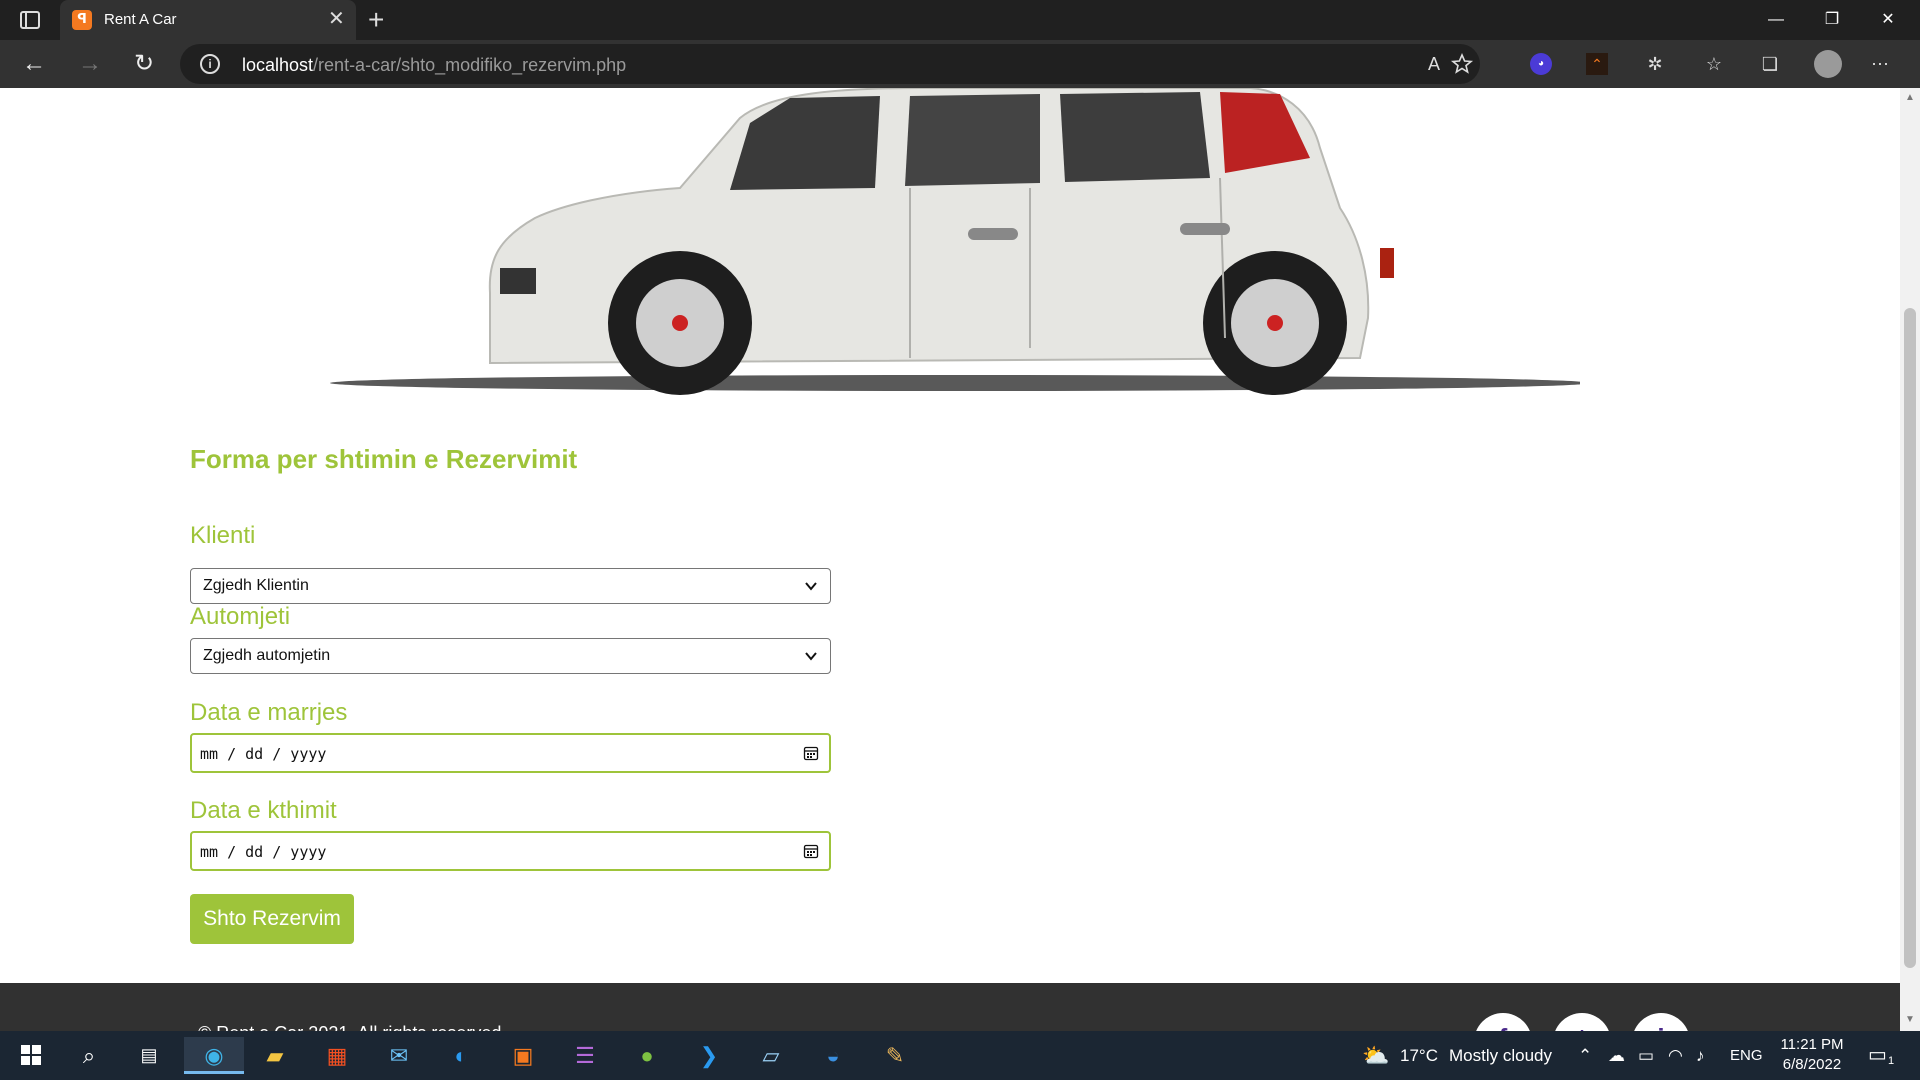  I want to click on clock-time: 11:21 PM, so click(1812, 1044).